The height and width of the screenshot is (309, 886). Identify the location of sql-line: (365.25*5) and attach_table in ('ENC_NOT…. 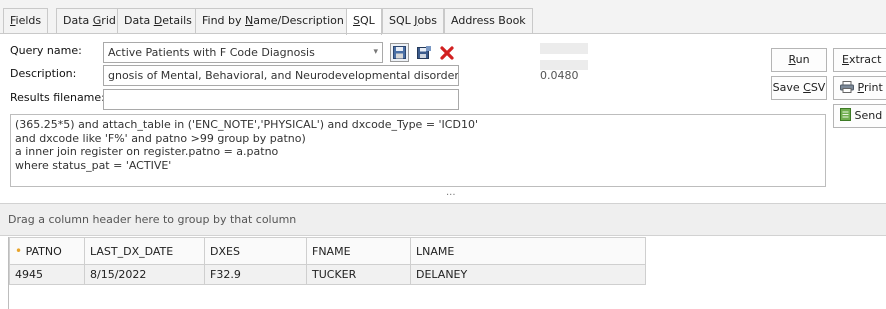
(246, 124).